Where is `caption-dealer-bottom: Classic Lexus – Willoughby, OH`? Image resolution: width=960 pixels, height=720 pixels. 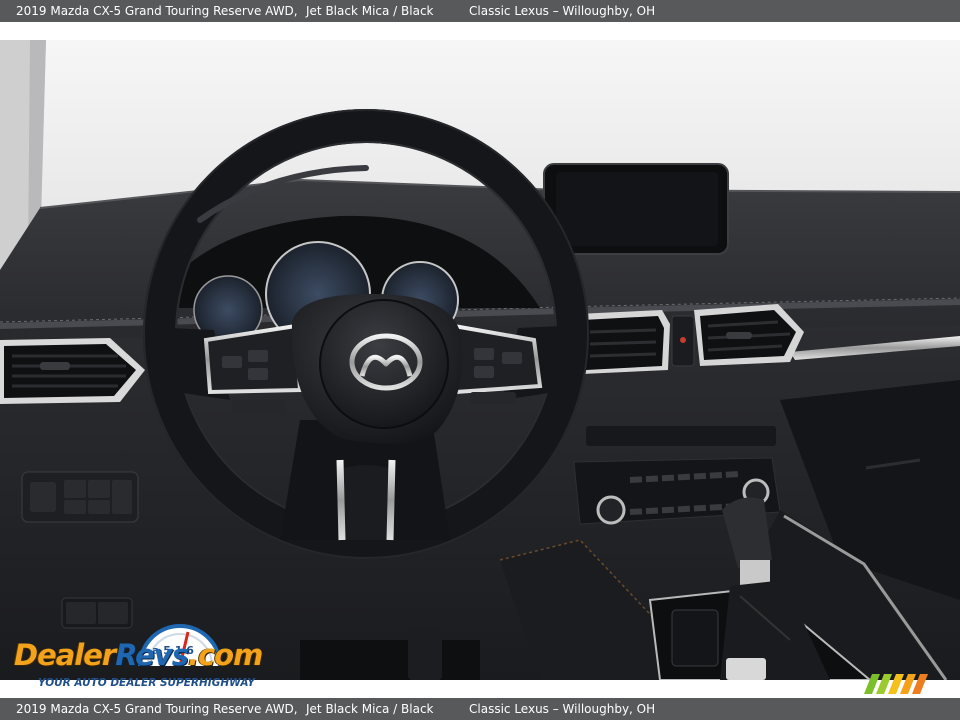 caption-dealer-bottom: Classic Lexus – Willoughby, OH is located at coordinates (562, 709).